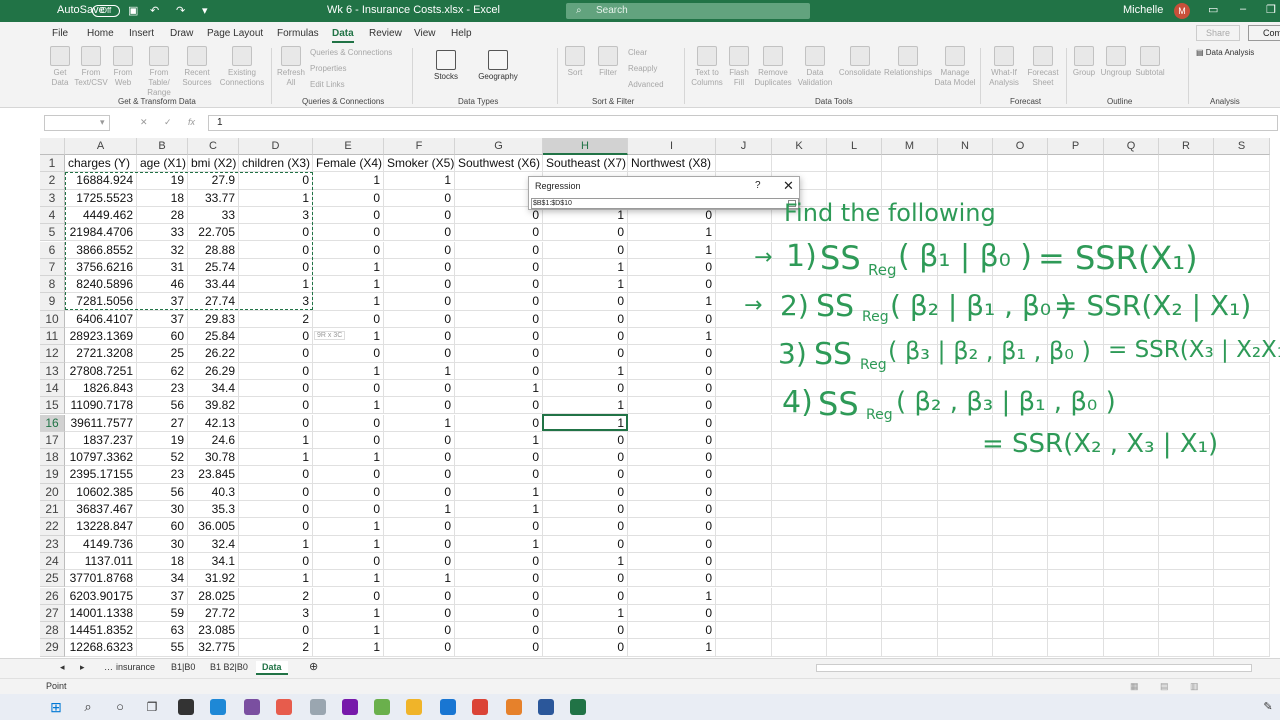 The image size is (1280, 720). I want to click on what-if-analysis-button: What-If Analysis, so click(1004, 67).